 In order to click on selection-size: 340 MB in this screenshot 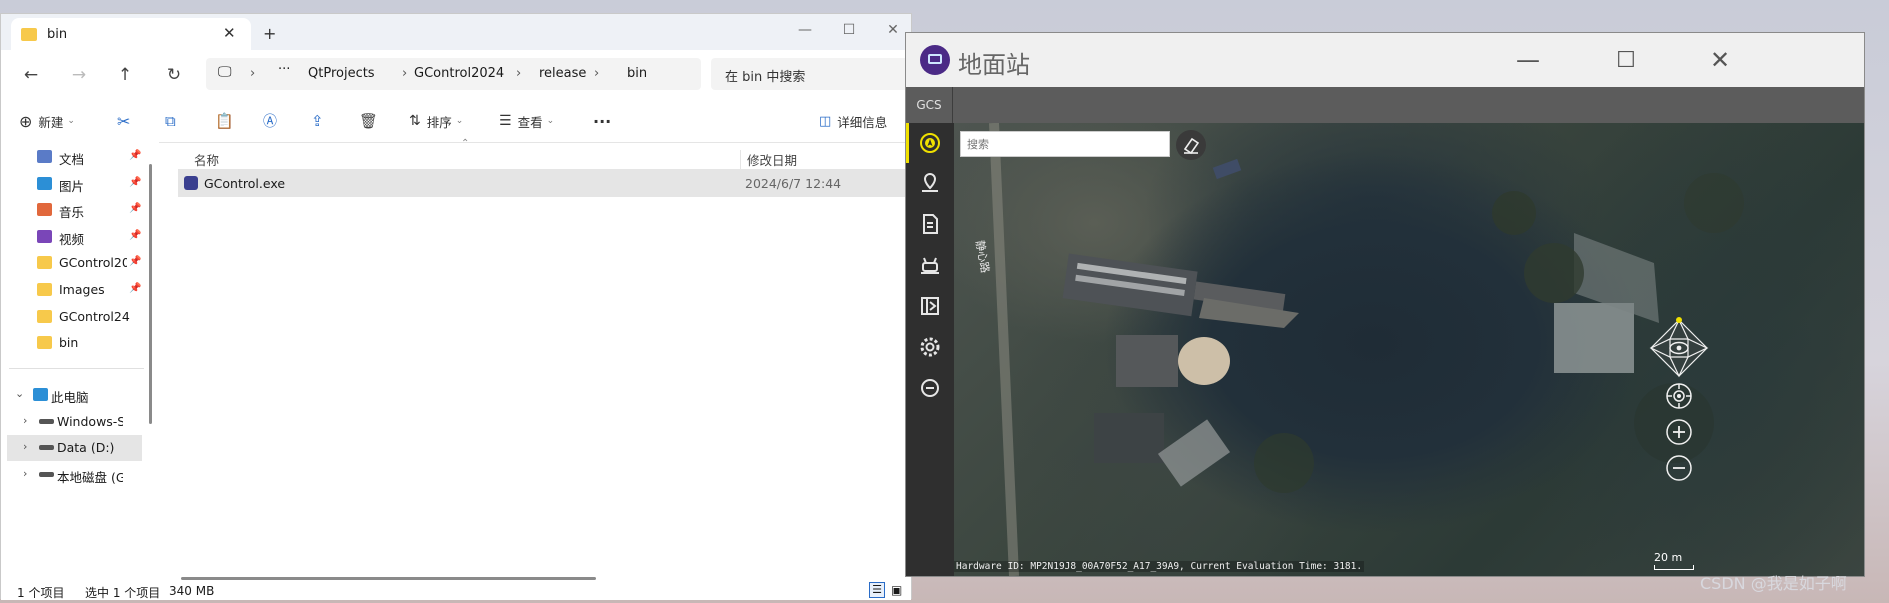, I will do `click(192, 591)`.